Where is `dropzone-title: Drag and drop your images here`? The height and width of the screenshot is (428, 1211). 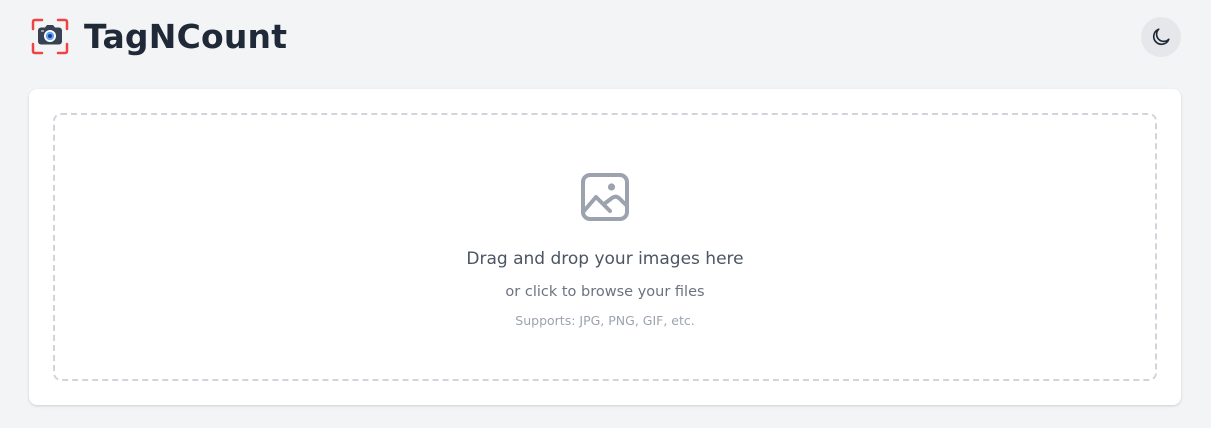 dropzone-title: Drag and drop your images here is located at coordinates (605, 259).